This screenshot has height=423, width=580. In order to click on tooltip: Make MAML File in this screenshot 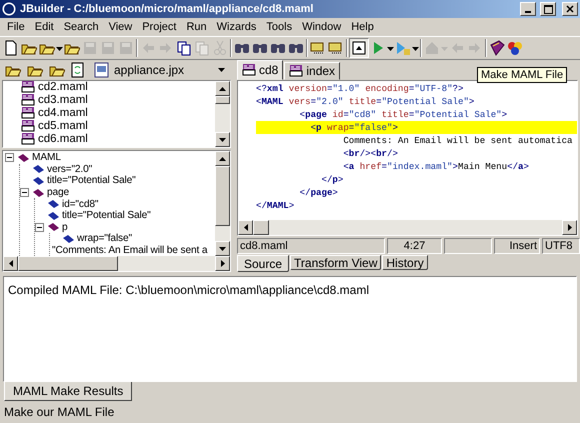, I will do `click(522, 75)`.